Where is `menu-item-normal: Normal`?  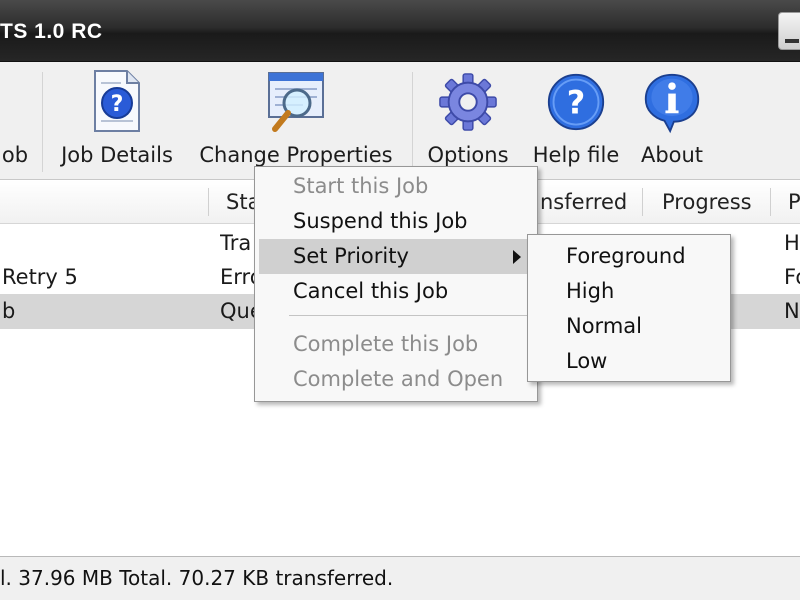
menu-item-normal: Normal is located at coordinates (629, 326).